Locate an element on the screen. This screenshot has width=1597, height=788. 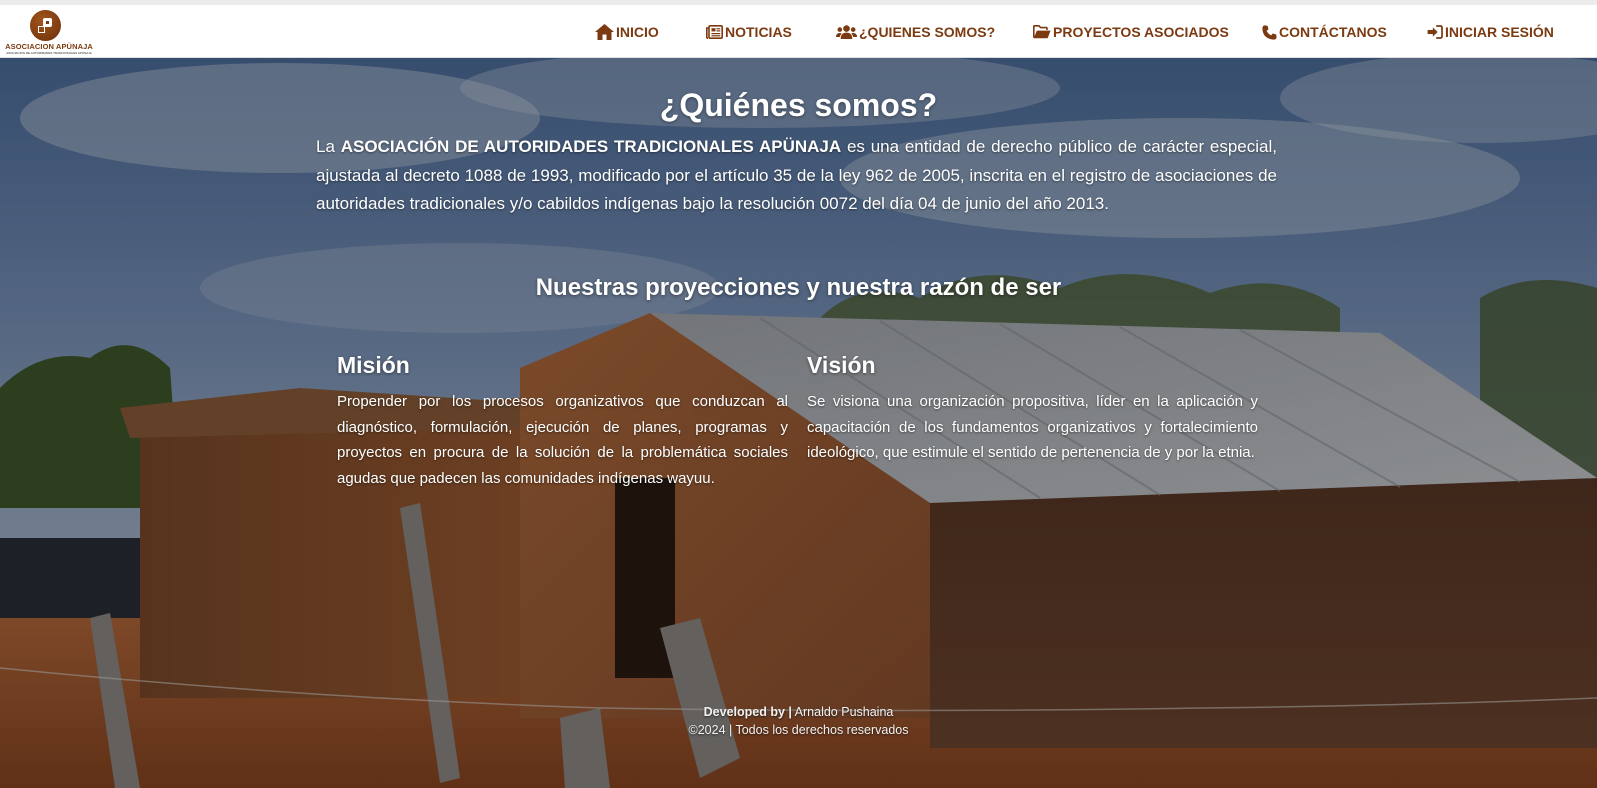
nav-label: CONTÁCTANOS is located at coordinates (1333, 32).